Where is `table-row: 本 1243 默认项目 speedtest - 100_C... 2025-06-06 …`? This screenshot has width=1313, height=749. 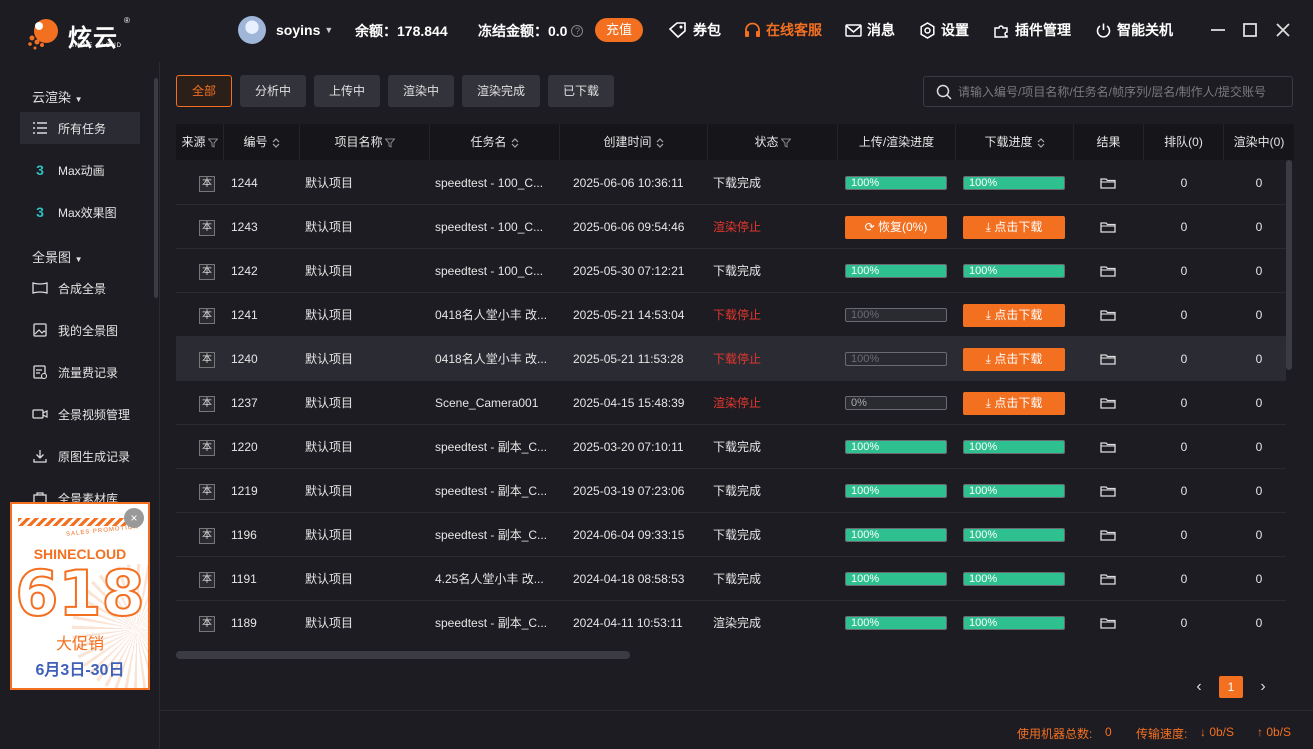
table-row: 本 1243 默认项目 speedtest - 100_C... 2025-06-06 … is located at coordinates (731, 227).